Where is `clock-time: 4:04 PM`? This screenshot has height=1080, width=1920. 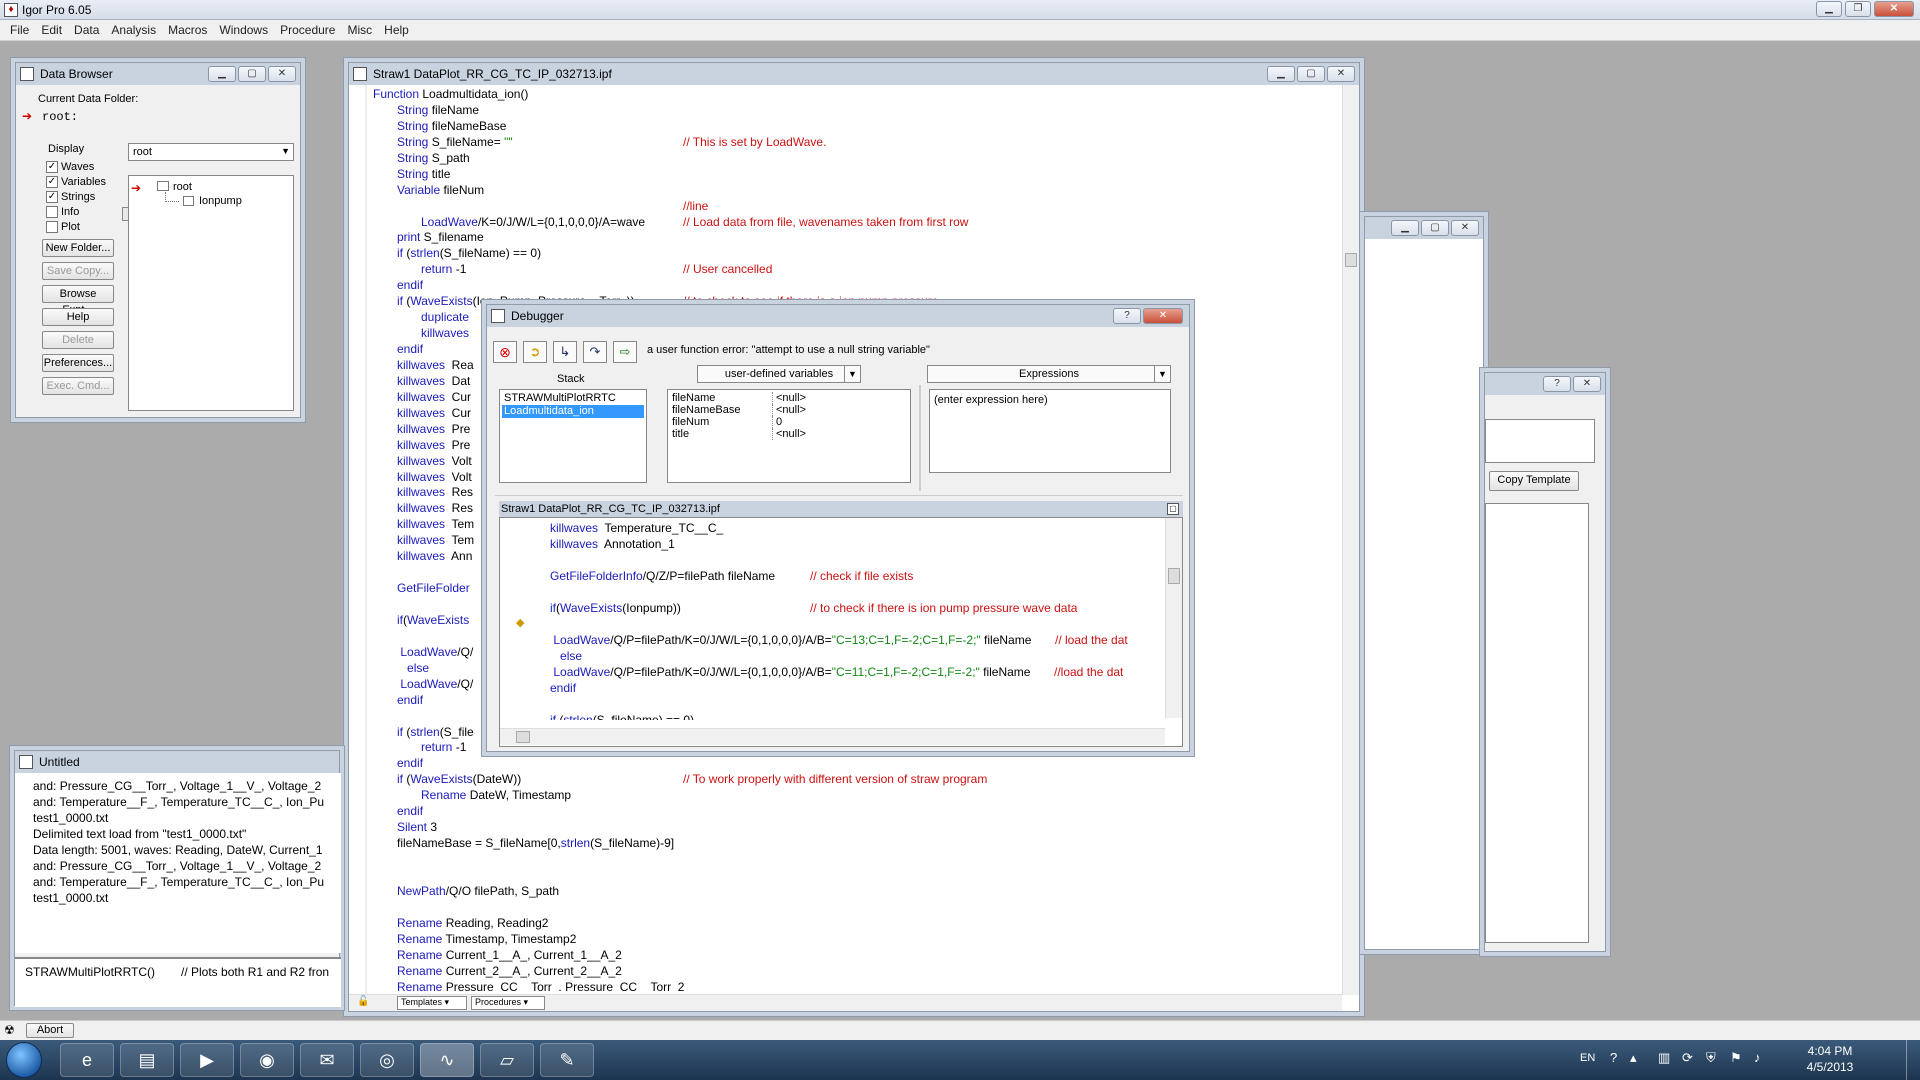 clock-time: 4:04 PM is located at coordinates (1830, 1051).